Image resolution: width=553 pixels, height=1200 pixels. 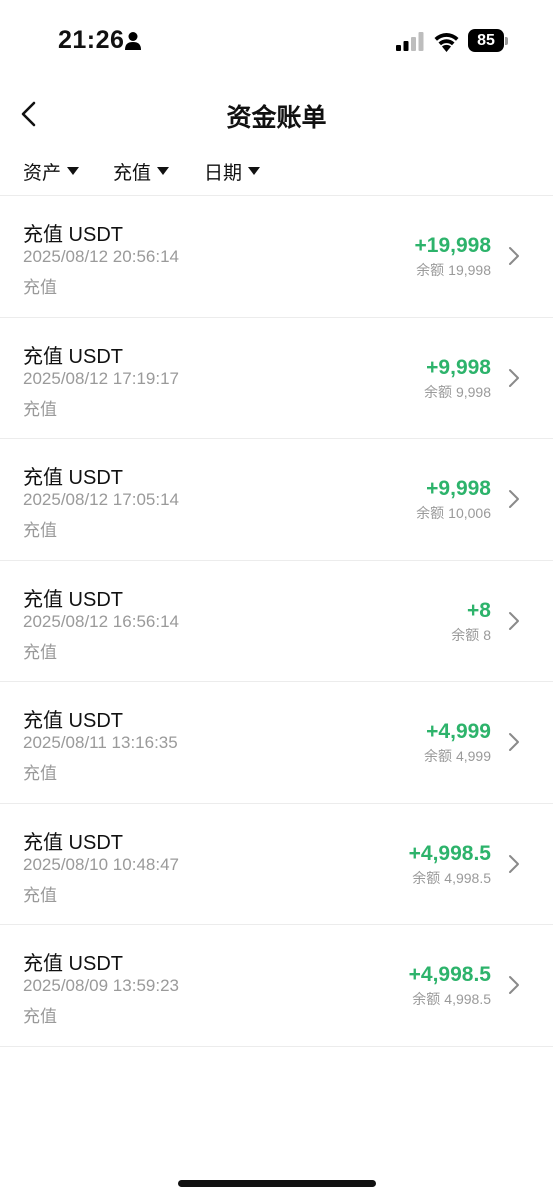 What do you see at coordinates (101, 499) in the screenshot?
I see `record-timestamp: 2025/08/12 17:05:14` at bounding box center [101, 499].